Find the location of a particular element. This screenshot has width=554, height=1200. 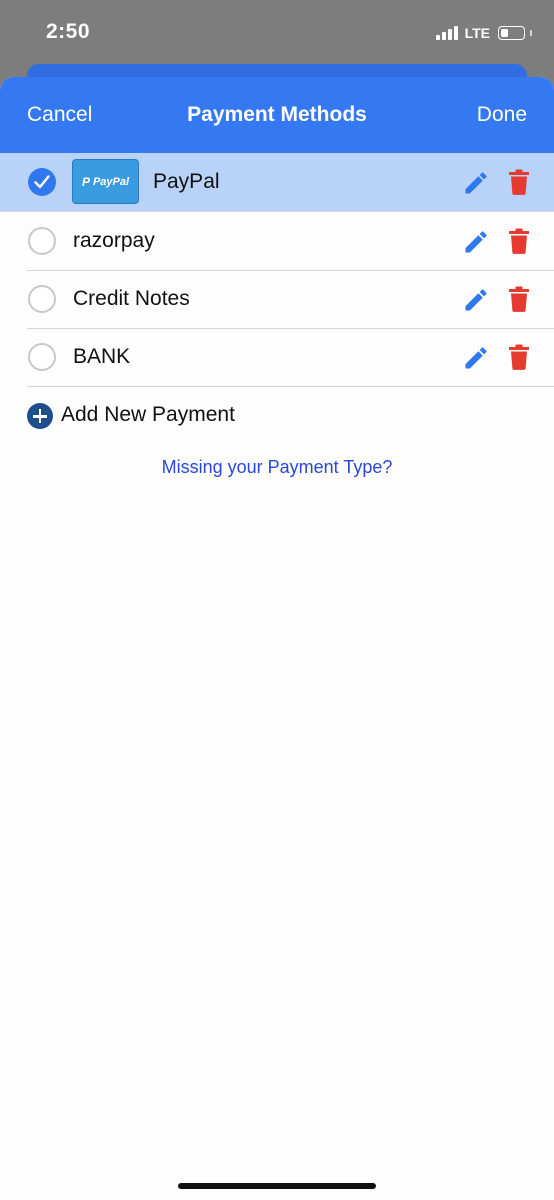

done-button: Done is located at coordinates (502, 115).